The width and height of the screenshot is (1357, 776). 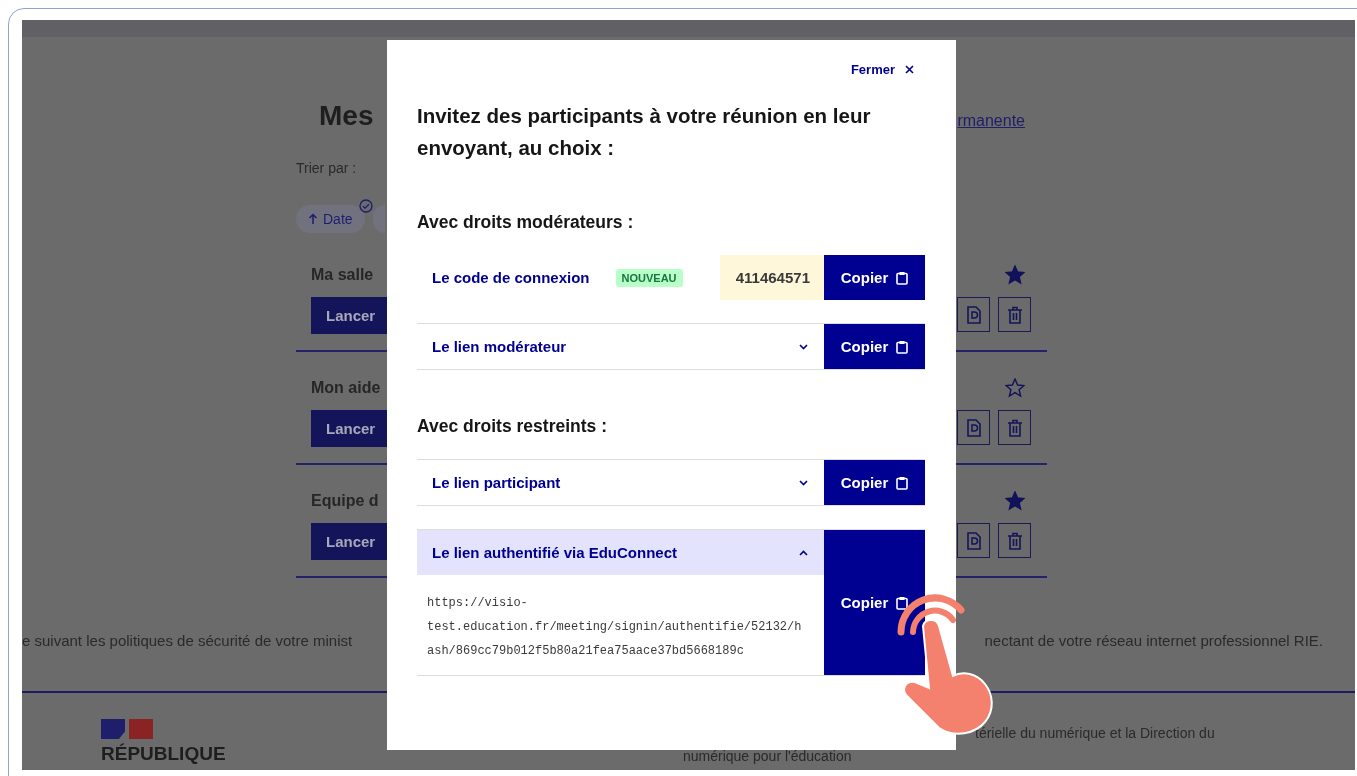 I want to click on close-icon, so click(x=909, y=69).